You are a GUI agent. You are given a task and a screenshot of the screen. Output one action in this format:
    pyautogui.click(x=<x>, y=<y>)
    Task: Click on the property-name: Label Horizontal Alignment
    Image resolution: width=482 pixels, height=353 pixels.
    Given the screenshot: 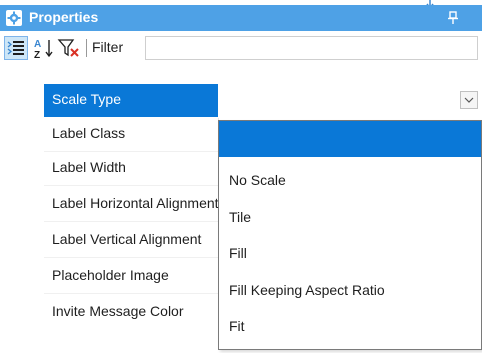 What is the action you would take?
    pyautogui.click(x=131, y=204)
    